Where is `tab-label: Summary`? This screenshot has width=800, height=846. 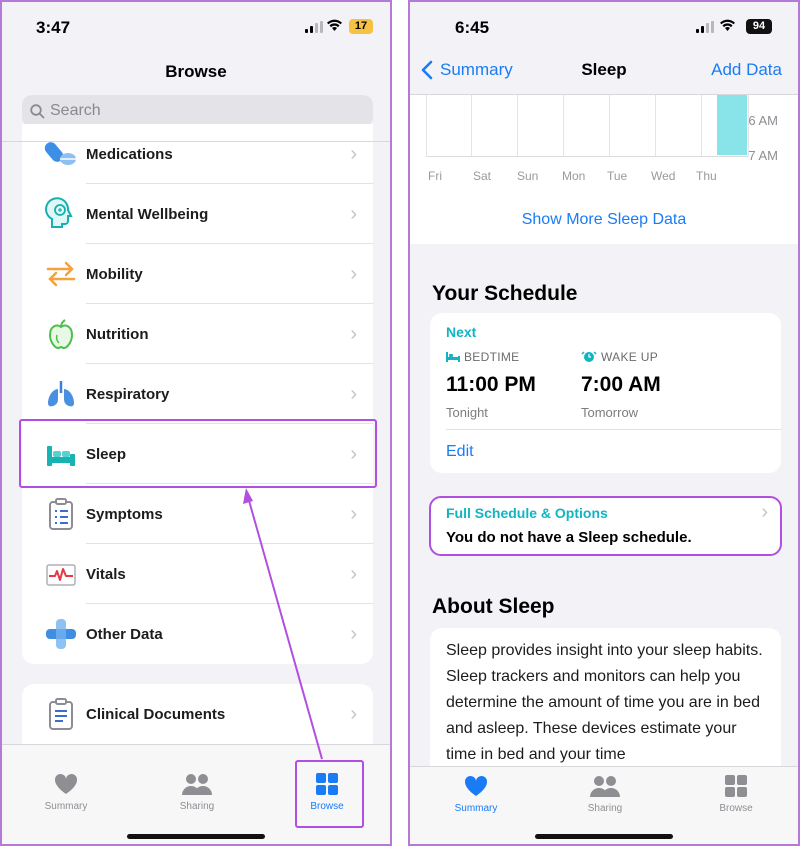
tab-label: Summary is located at coordinates (476, 808).